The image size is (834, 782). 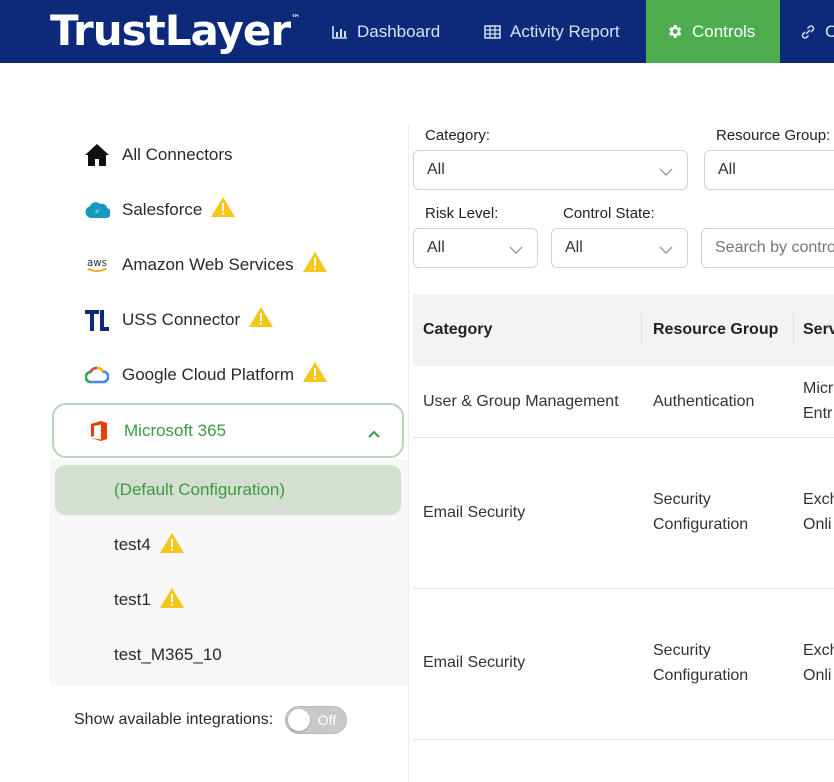 I want to click on cell-service: Micr Entr, so click(x=818, y=401).